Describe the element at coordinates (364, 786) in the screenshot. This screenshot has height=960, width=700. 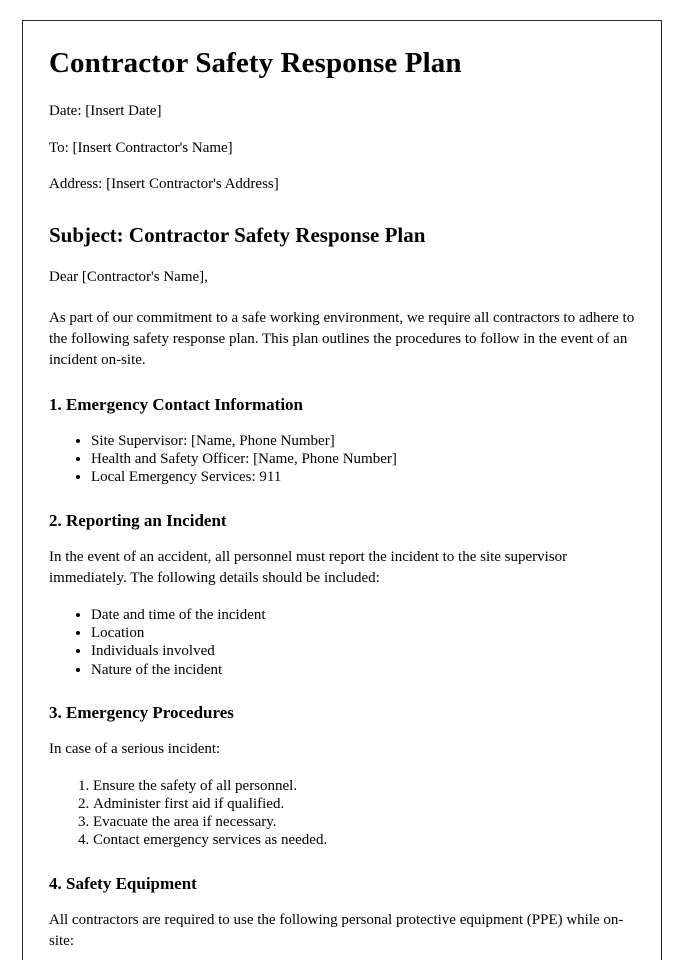
I see `list-item: Ensure the safety of all personnel.` at that location.